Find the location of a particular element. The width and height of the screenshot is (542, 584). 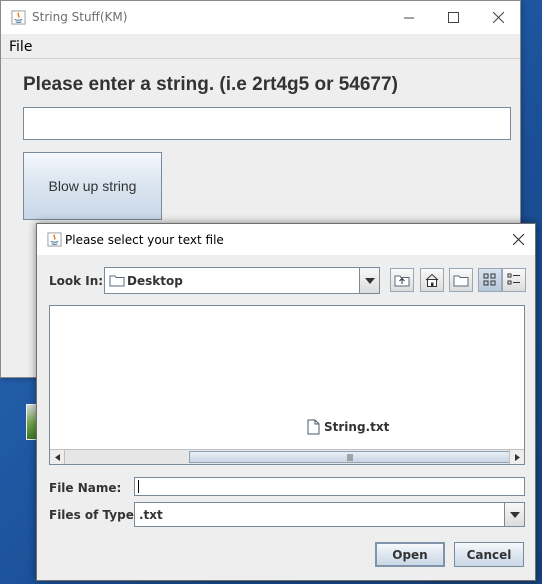

close-button is located at coordinates (498, 17).